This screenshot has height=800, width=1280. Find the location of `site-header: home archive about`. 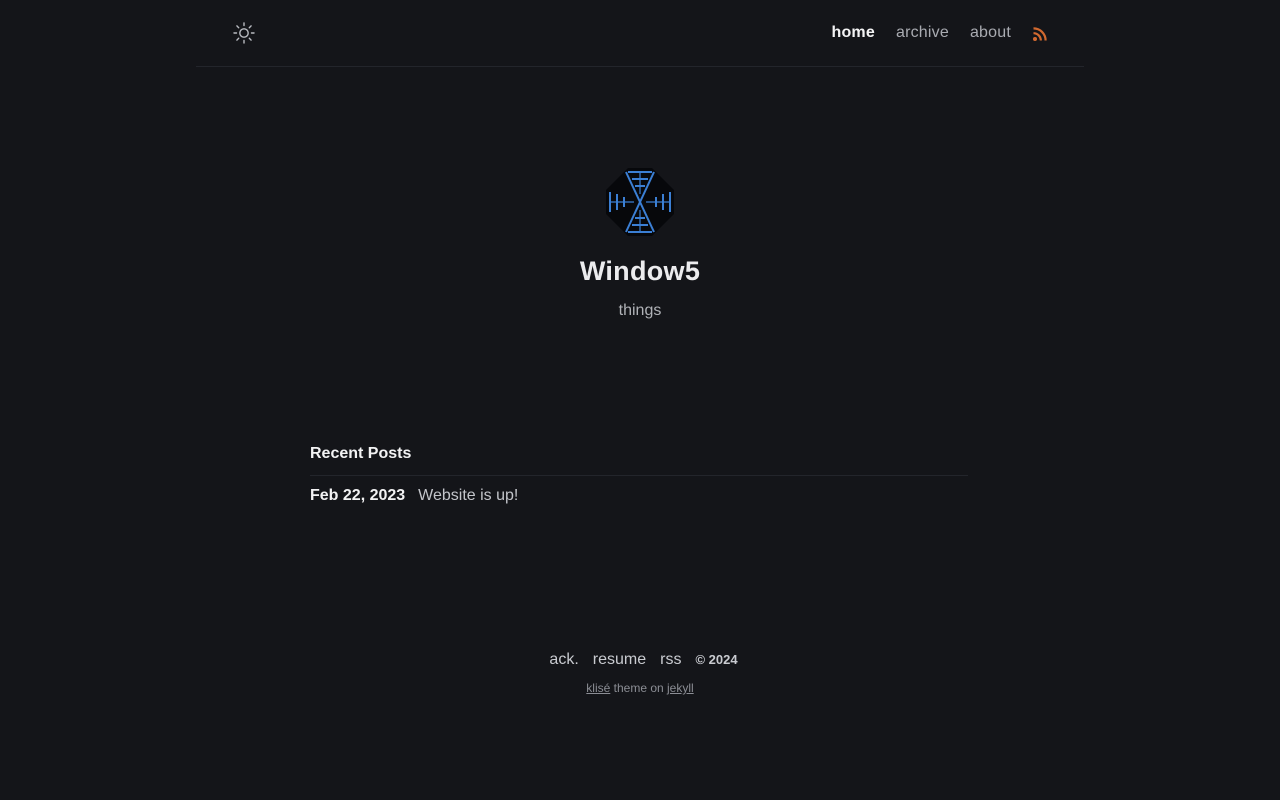

site-header: home archive about is located at coordinates (640, 33).